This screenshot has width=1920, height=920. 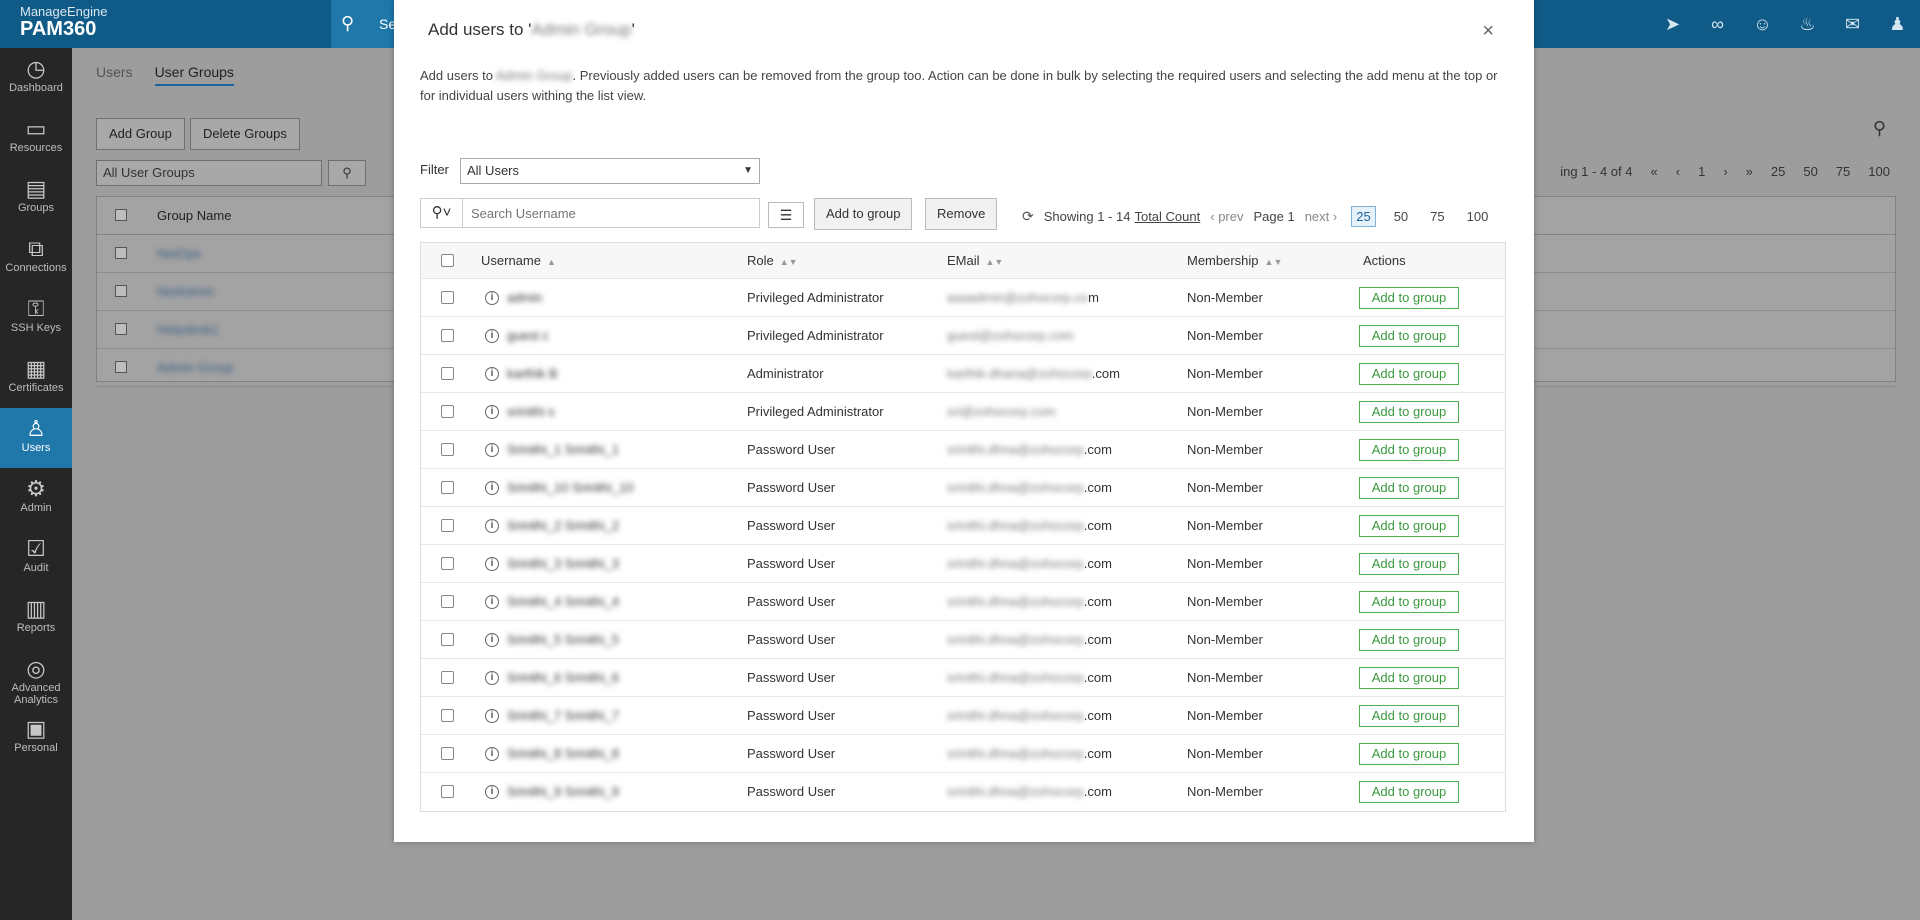 I want to click on sidebar-item-reports: ▥ Reports, so click(x=36, y=618).